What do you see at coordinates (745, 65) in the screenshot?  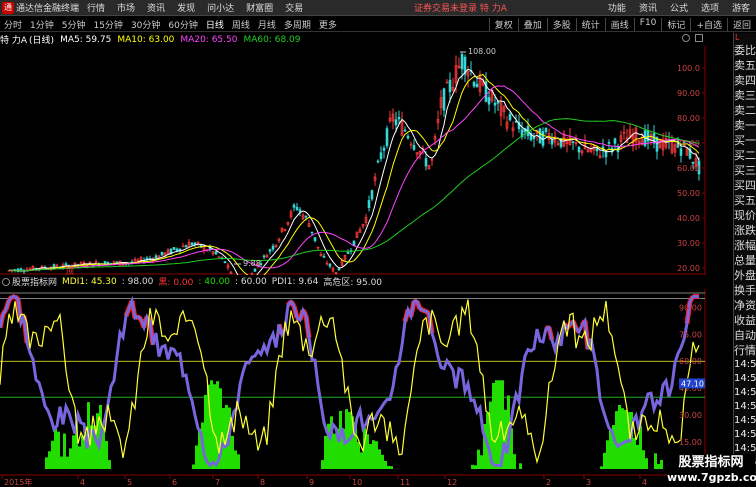 I see `panel-row-1: 卖五` at bounding box center [745, 65].